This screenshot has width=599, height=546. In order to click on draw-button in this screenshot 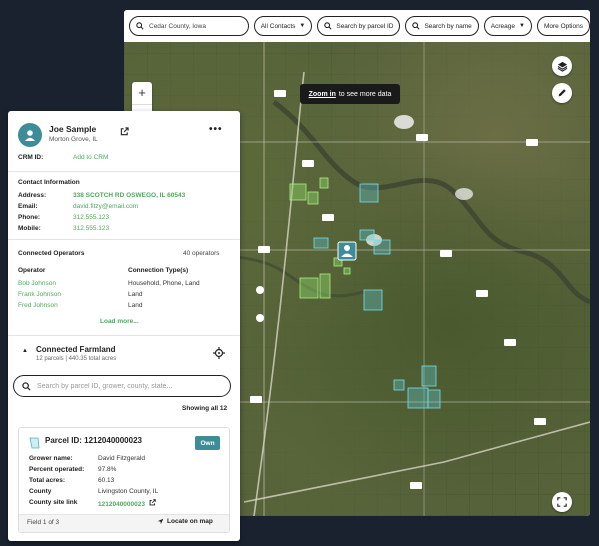, I will do `click(562, 93)`.